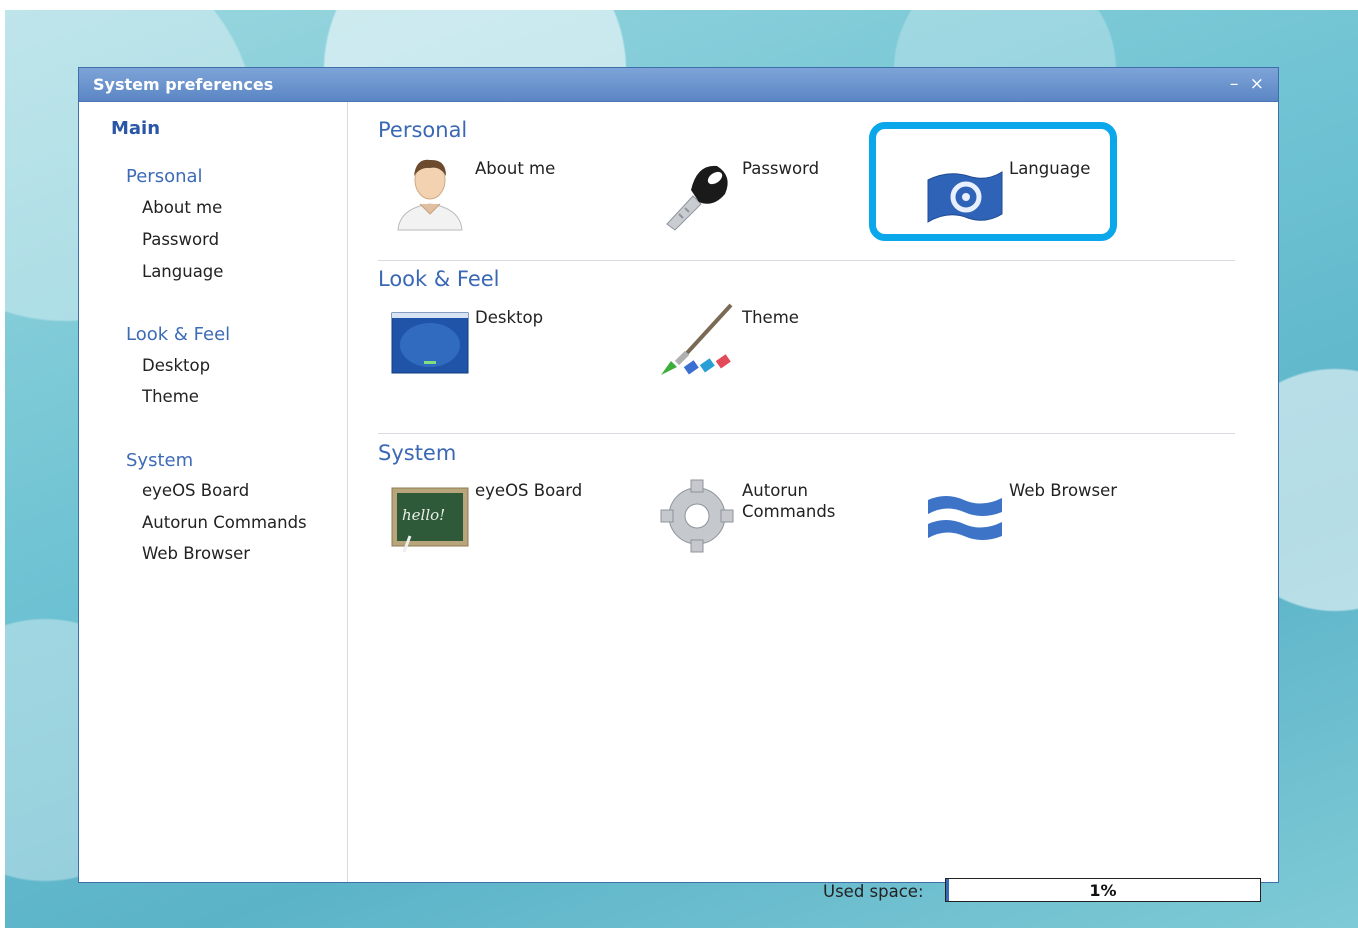 This screenshot has height=928, width=1358. I want to click on gear-icon, so click(697, 516).